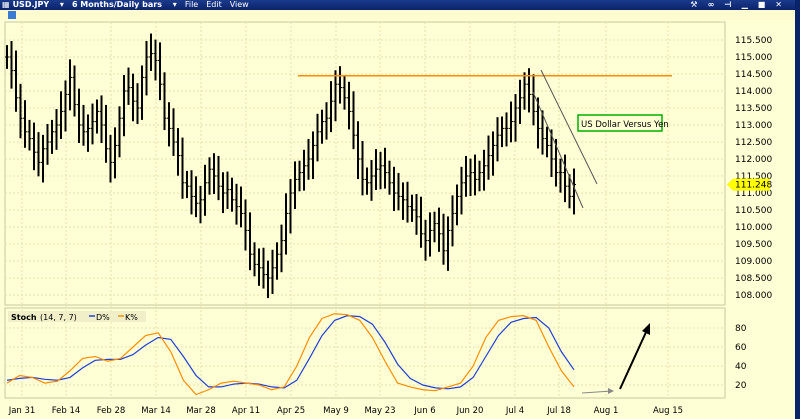 This screenshot has height=419, width=800. Describe the element at coordinates (156, 411) in the screenshot. I see `date-tick-label: Mar 14` at that location.